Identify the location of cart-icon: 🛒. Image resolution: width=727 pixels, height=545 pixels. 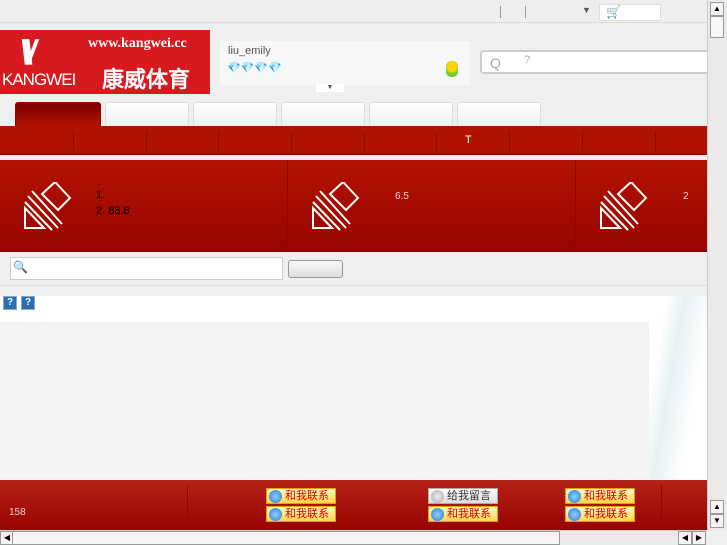
(613, 12).